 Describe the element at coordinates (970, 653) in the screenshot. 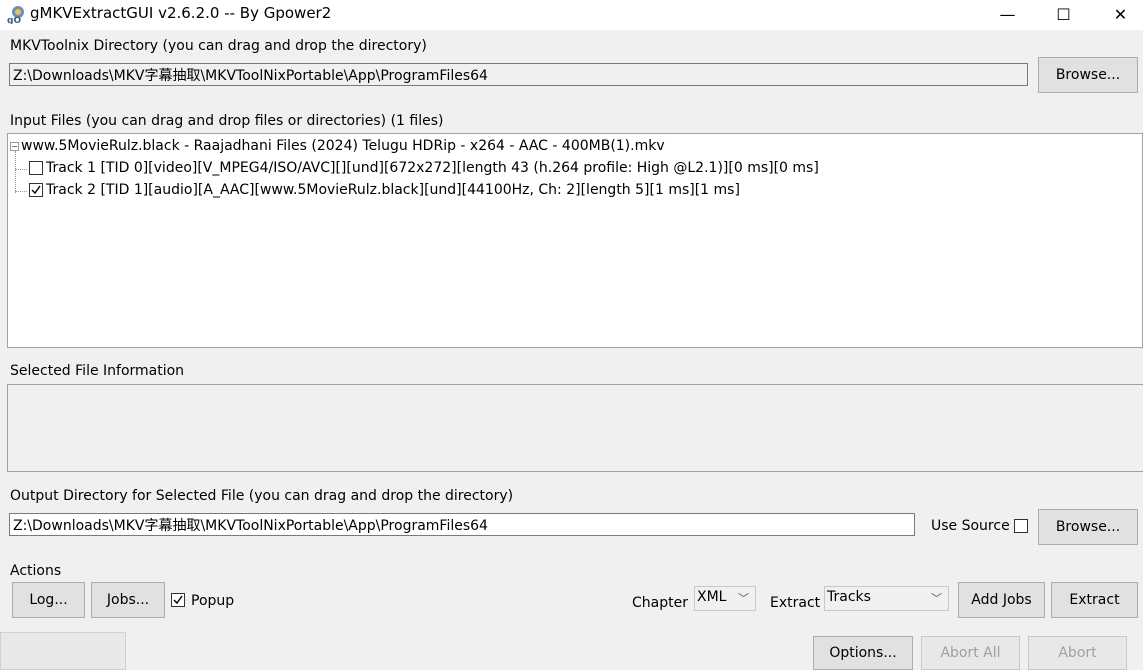

I see `abort-all-button: Abort All` at that location.